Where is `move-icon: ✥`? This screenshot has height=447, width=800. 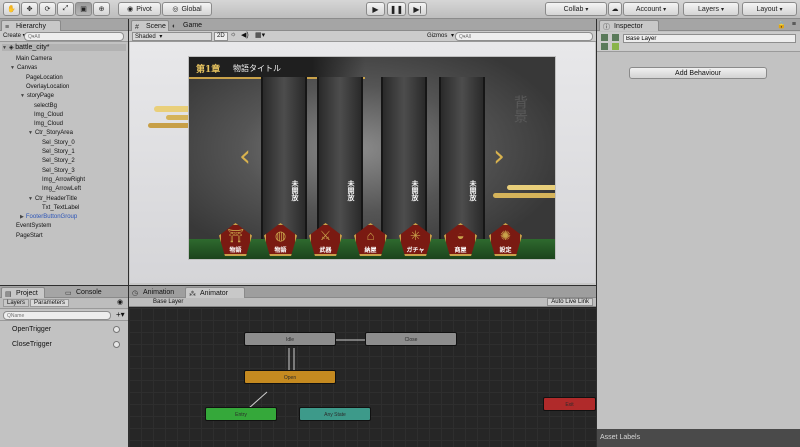 move-icon: ✥ is located at coordinates (29, 9).